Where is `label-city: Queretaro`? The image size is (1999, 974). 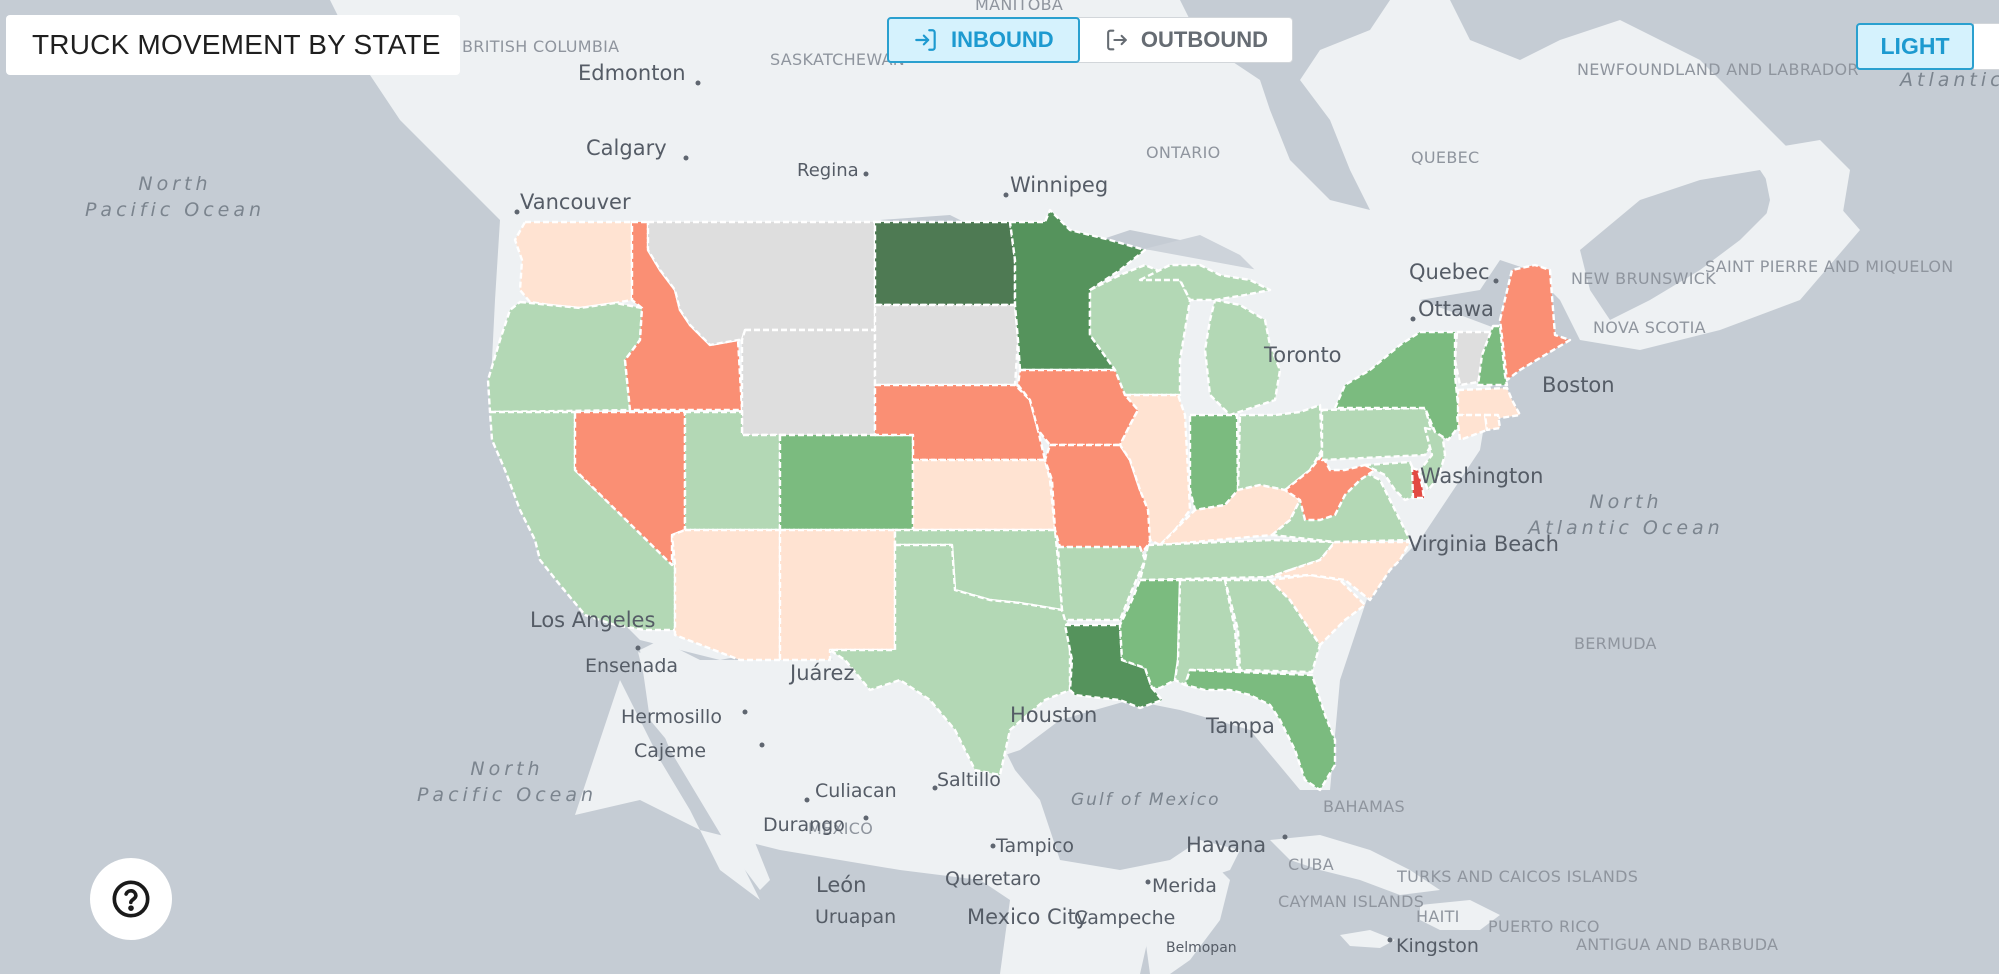 label-city: Queretaro is located at coordinates (993, 879).